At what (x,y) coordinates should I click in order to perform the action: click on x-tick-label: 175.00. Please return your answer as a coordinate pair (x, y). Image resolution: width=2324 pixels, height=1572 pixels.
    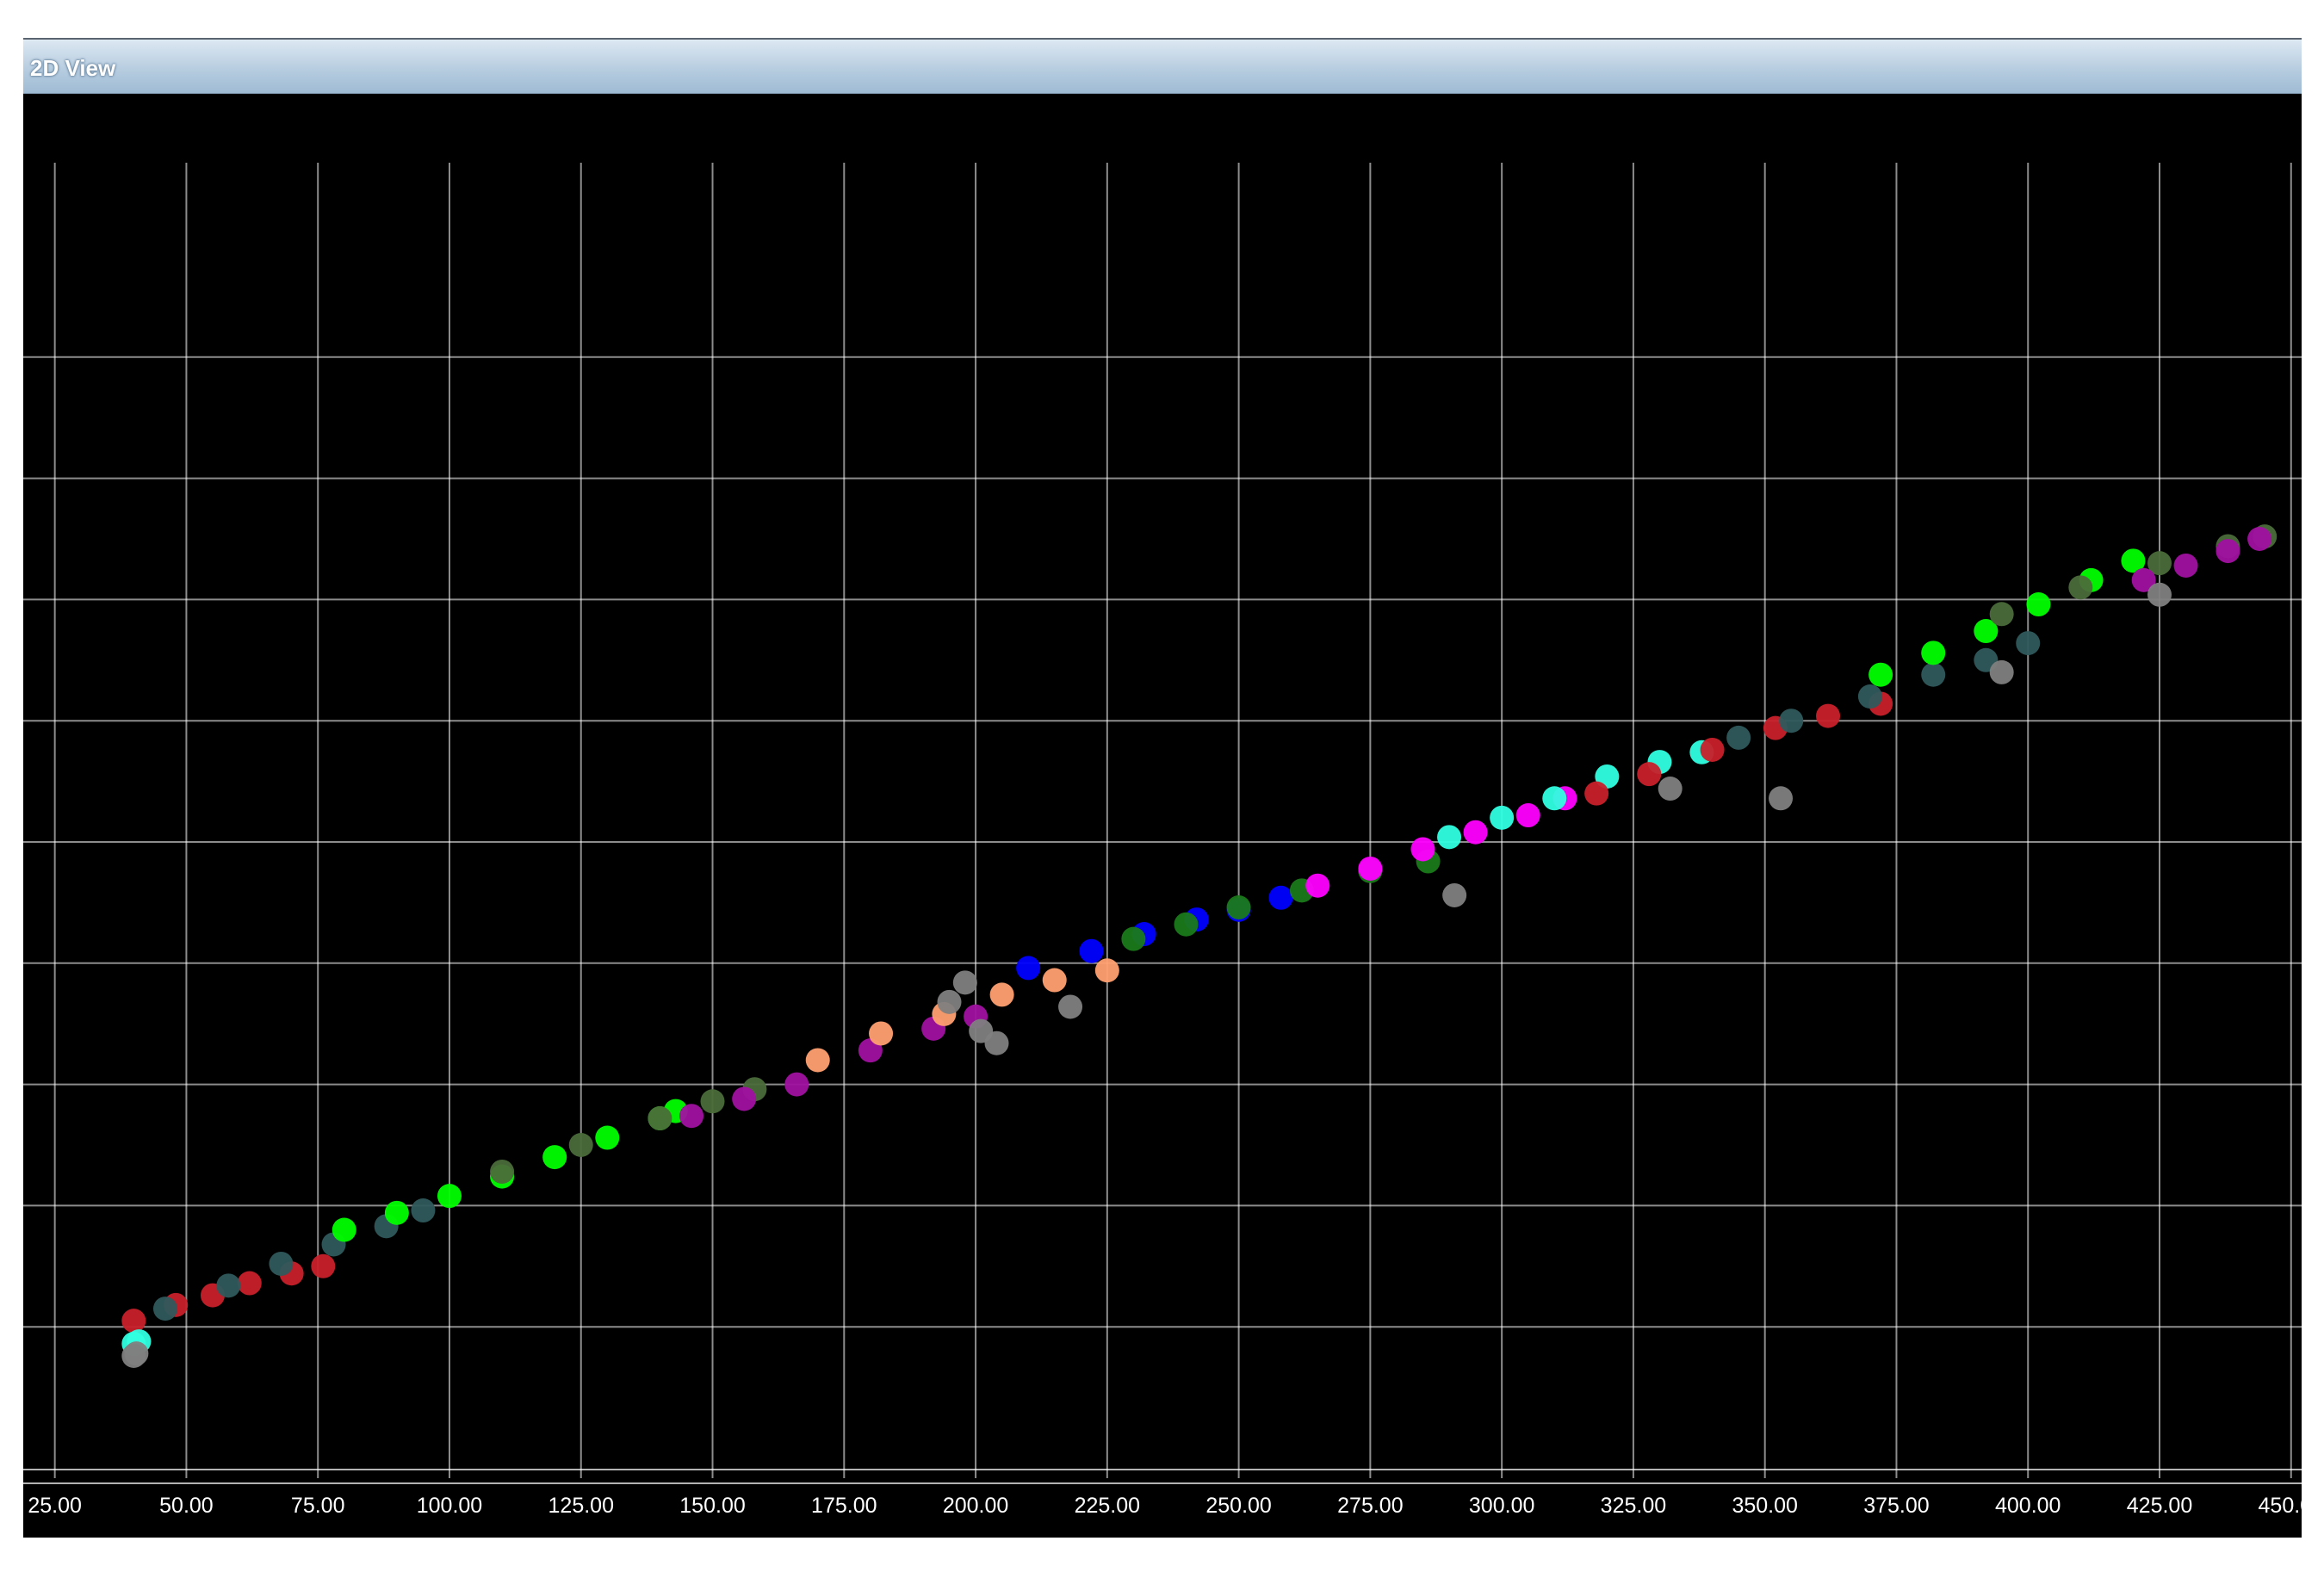
    Looking at the image, I should click on (844, 1506).